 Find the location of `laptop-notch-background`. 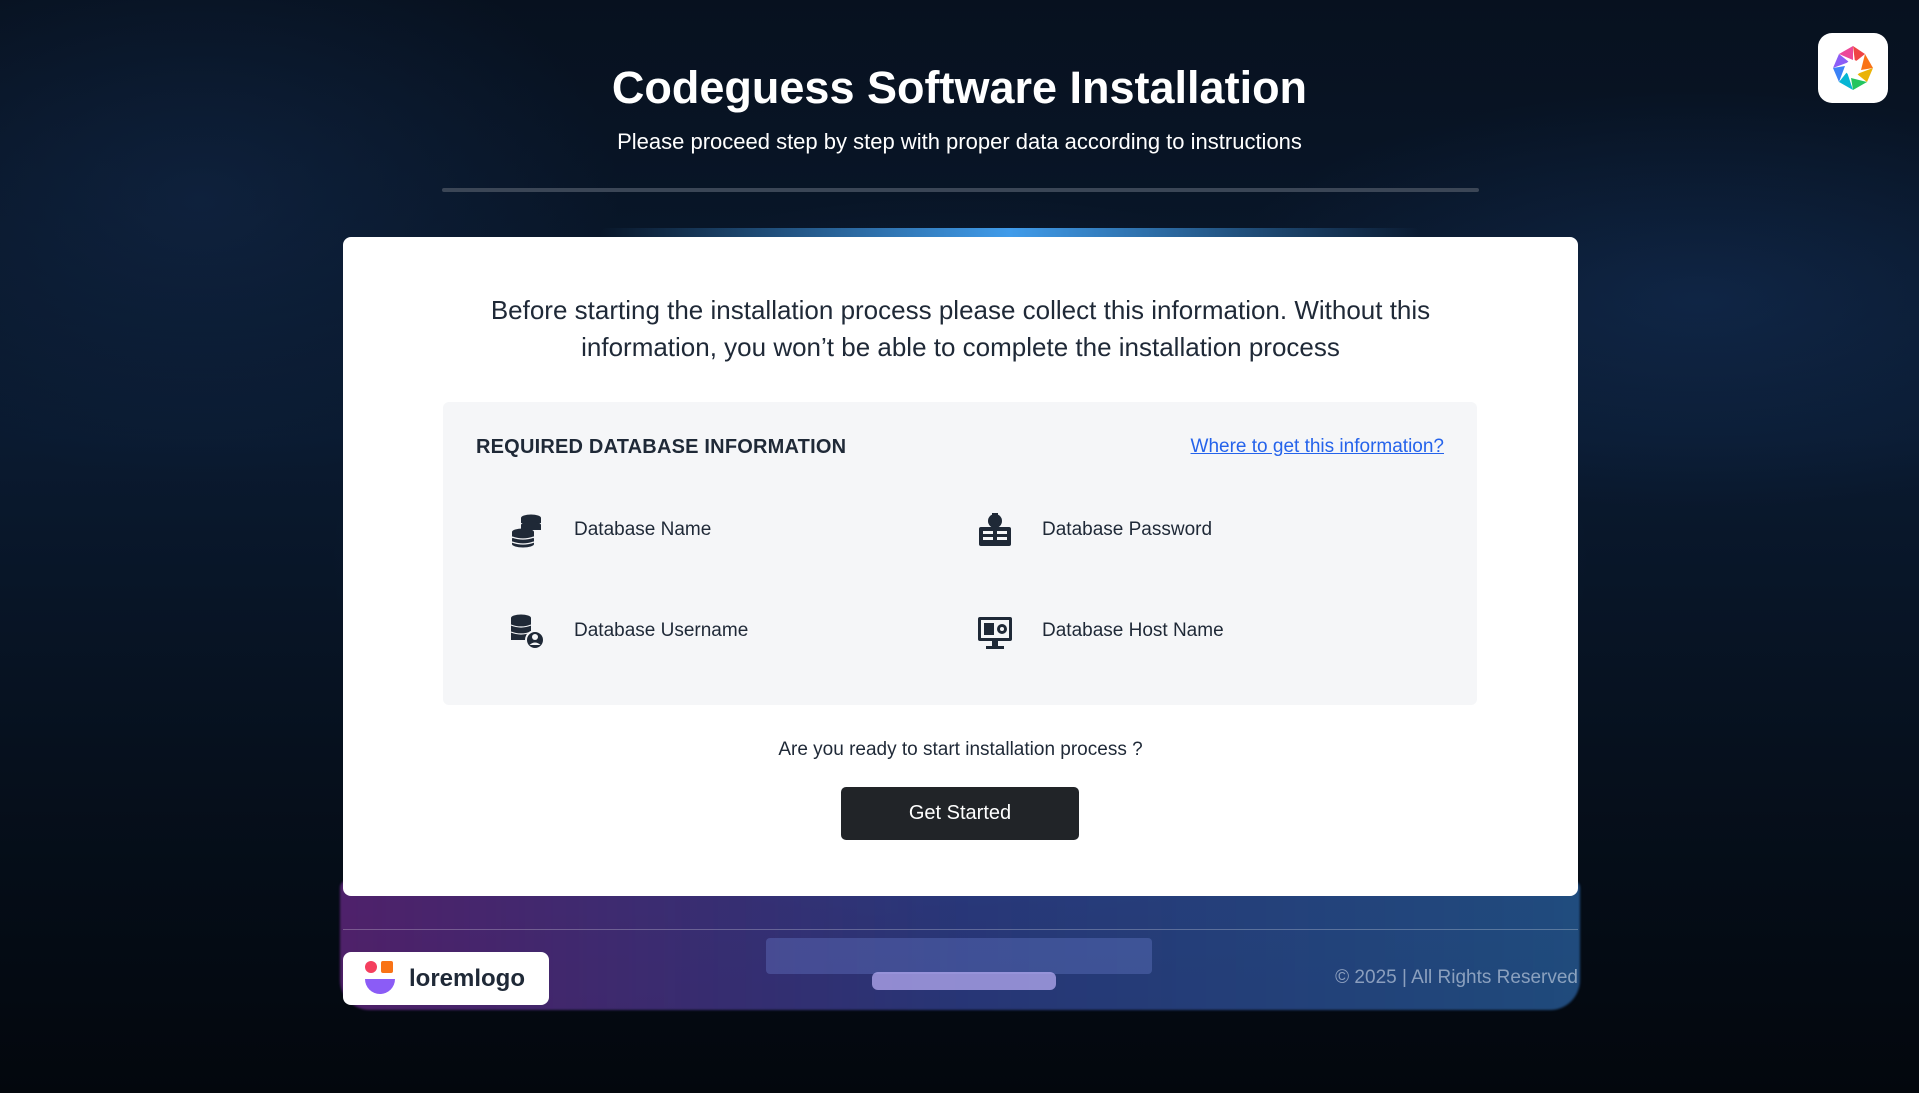

laptop-notch-background is located at coordinates (964, 981).